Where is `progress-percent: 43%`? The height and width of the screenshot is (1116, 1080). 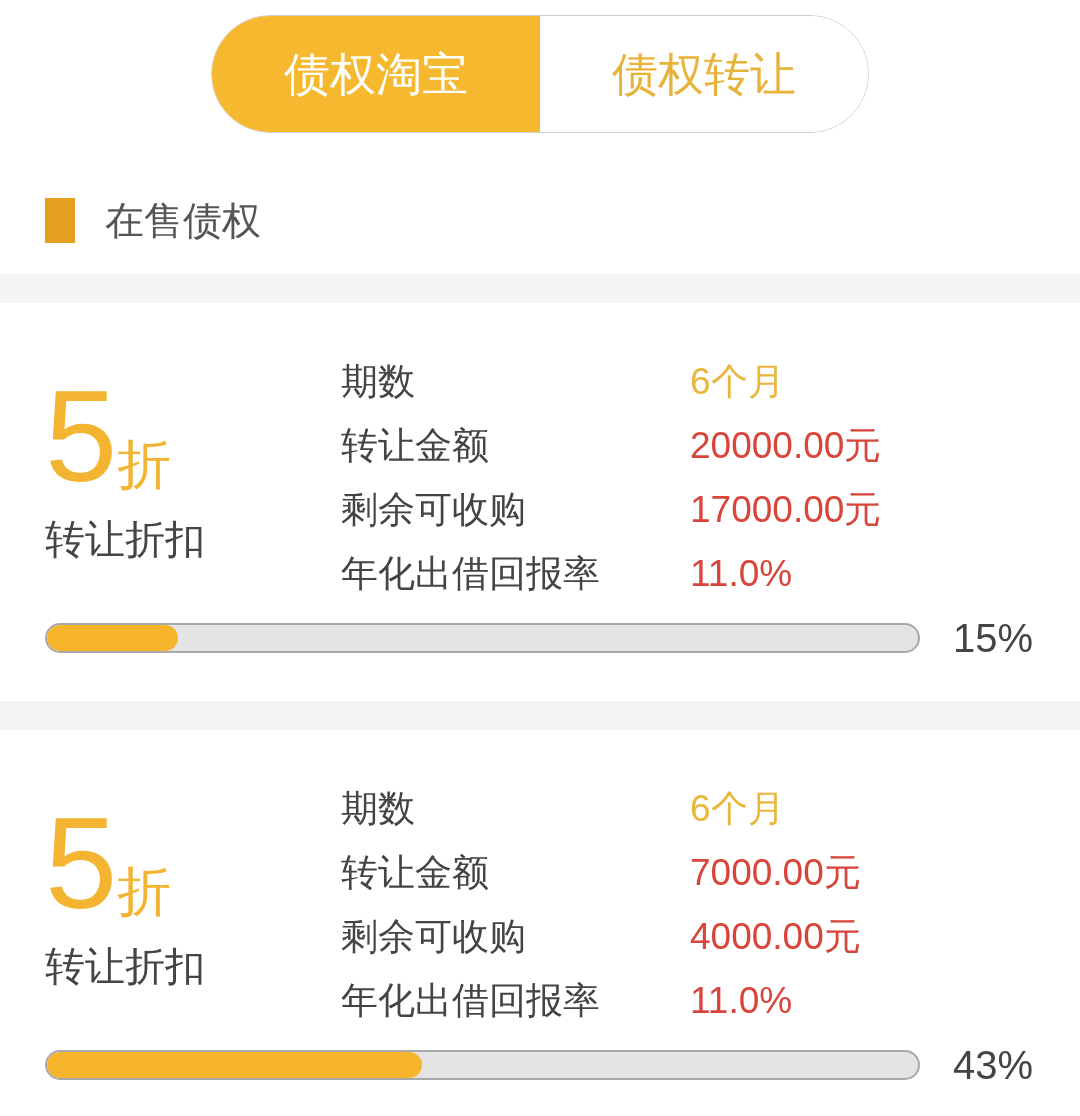
progress-percent: 43% is located at coordinates (993, 1065).